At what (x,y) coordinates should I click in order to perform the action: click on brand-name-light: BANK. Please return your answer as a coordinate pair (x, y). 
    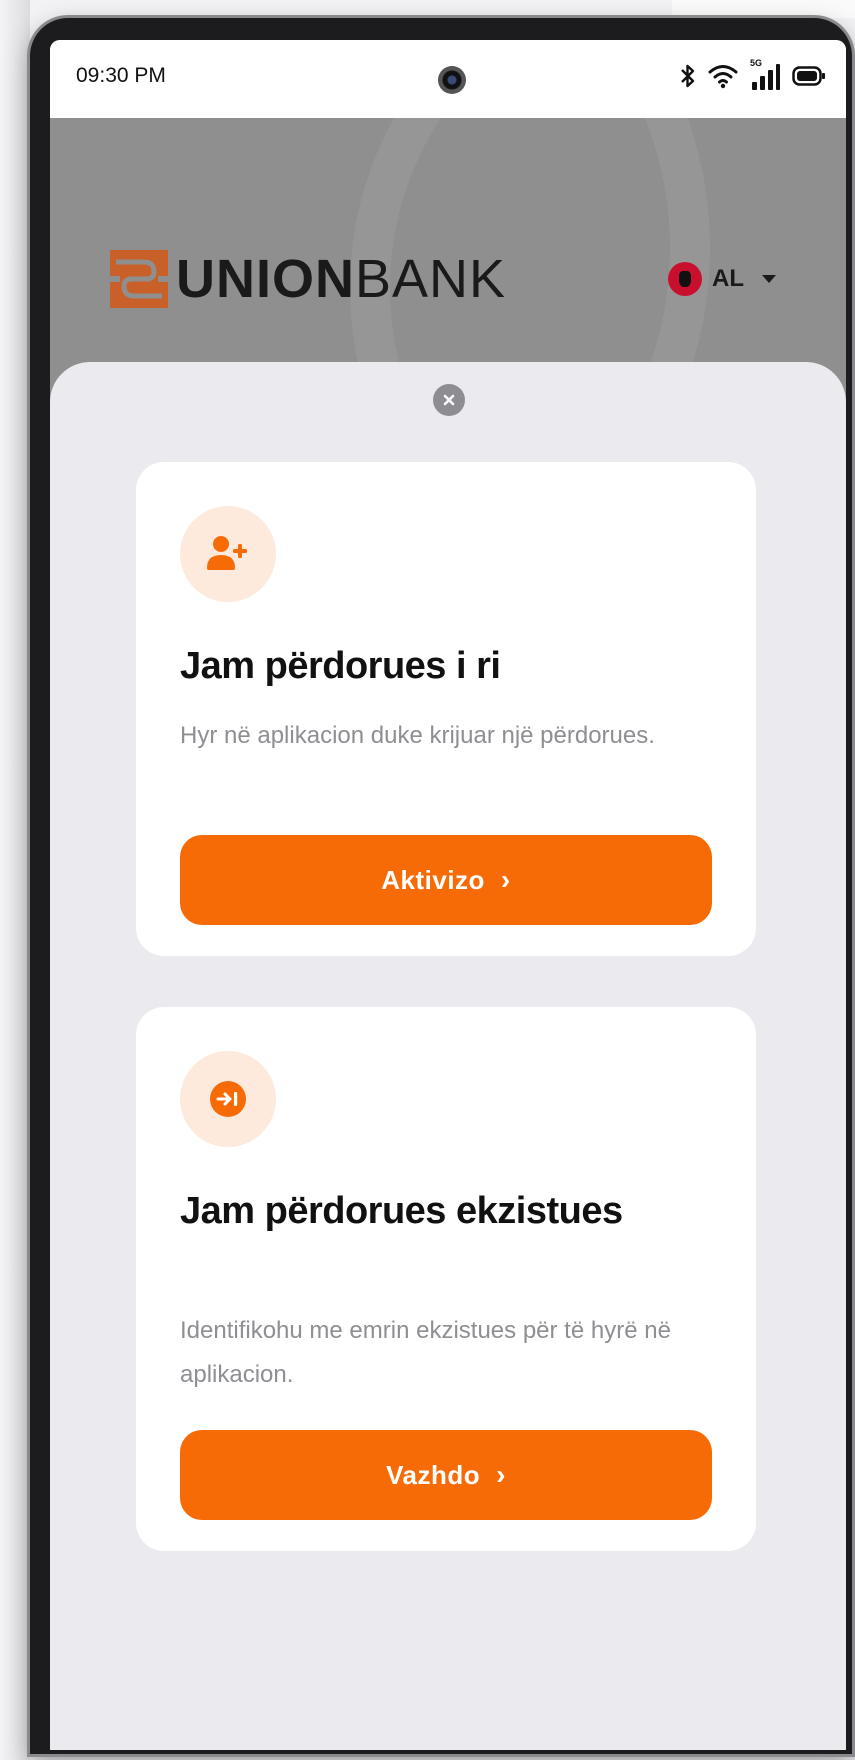
    Looking at the image, I should click on (431, 279).